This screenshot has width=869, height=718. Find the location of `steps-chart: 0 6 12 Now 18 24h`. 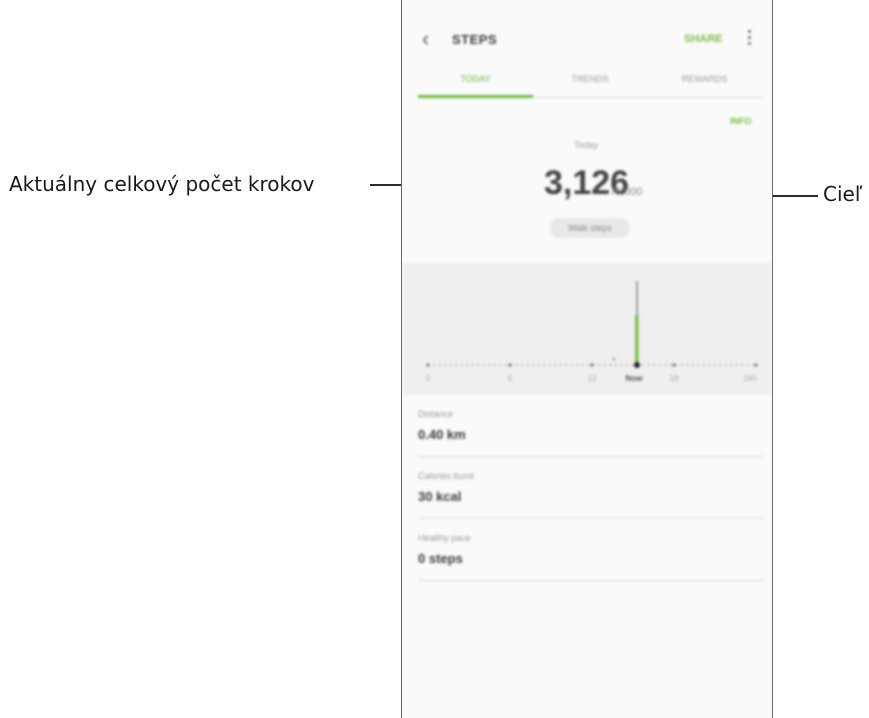

steps-chart: 0 6 12 Now 18 24h is located at coordinates (587, 329).